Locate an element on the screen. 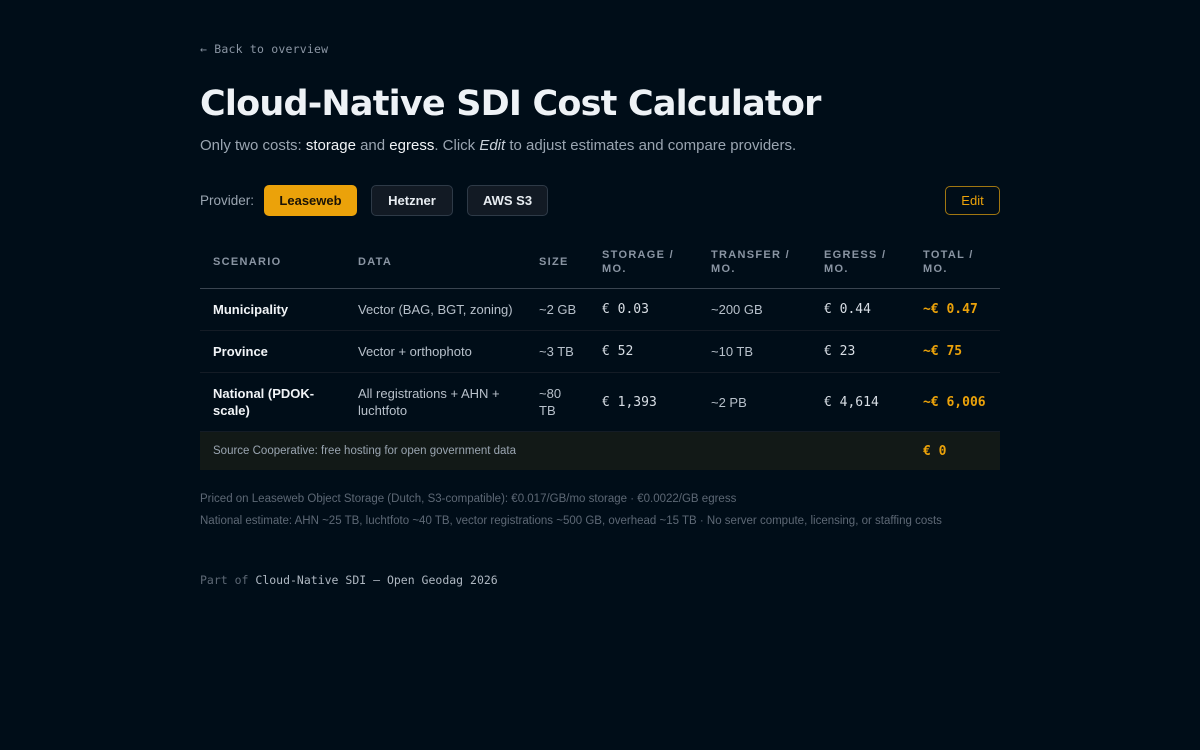 The width and height of the screenshot is (1200, 750). subtitle-egress: egress is located at coordinates (412, 145).